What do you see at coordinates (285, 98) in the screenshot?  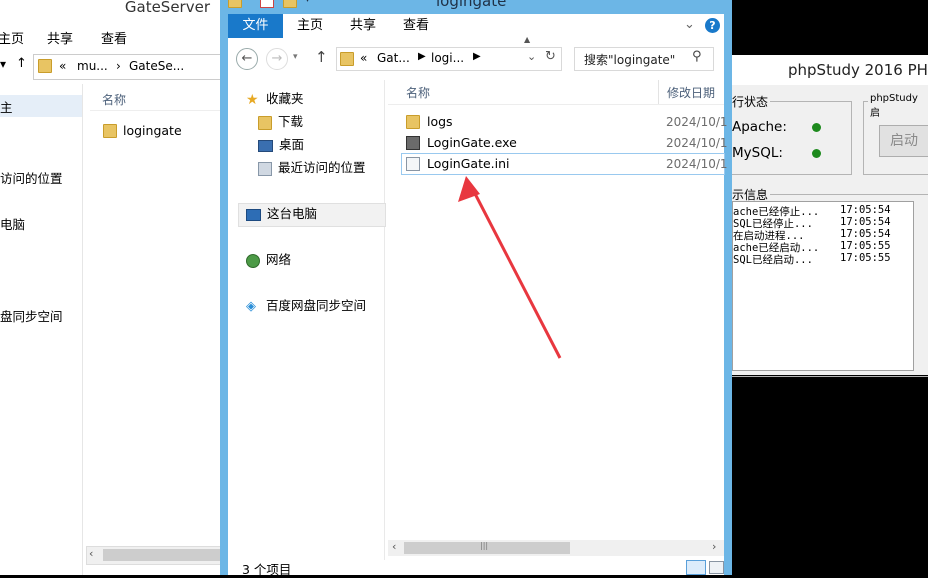 I see `nav-label: 收藏夹` at bounding box center [285, 98].